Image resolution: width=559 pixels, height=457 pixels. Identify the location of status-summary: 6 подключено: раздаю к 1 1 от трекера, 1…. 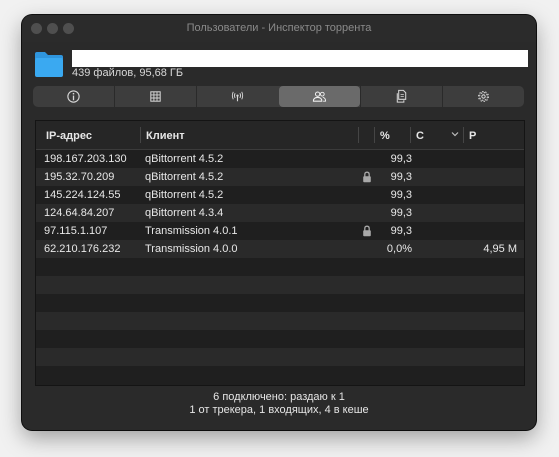
(279, 404).